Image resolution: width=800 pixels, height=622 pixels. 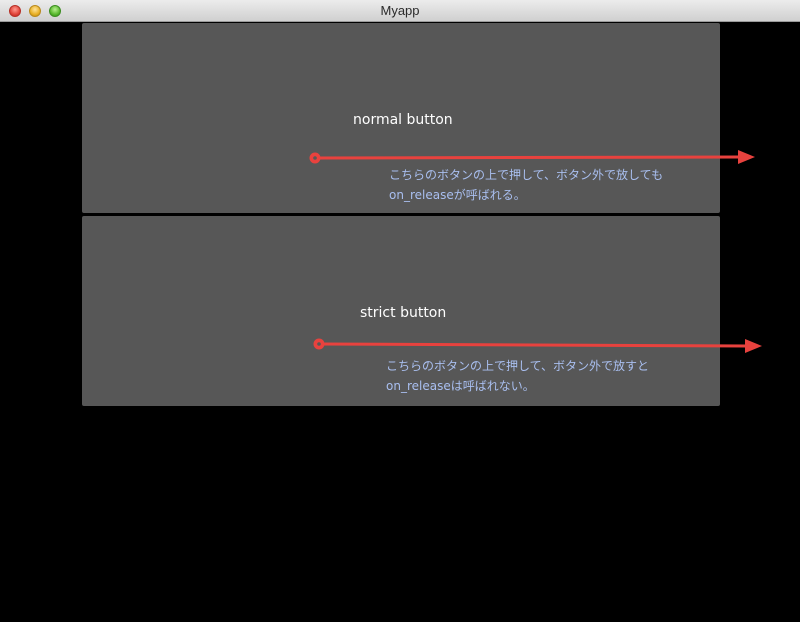 What do you see at coordinates (526, 175) in the screenshot?
I see `normal-note-line1: こちらのボタンの上で押して、ボタン外で放しても` at bounding box center [526, 175].